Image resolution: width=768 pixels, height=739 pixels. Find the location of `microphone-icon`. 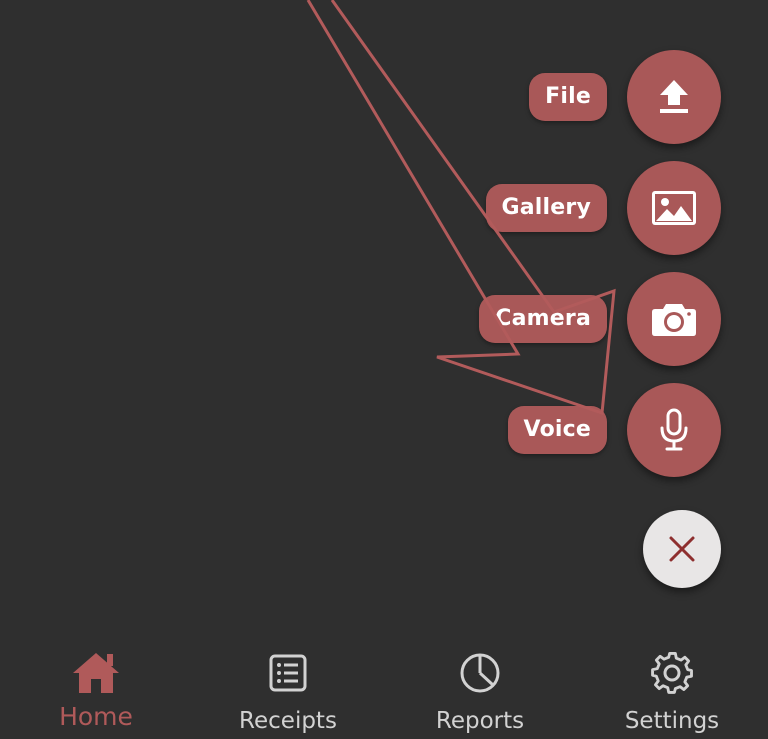

microphone-icon is located at coordinates (674, 429).